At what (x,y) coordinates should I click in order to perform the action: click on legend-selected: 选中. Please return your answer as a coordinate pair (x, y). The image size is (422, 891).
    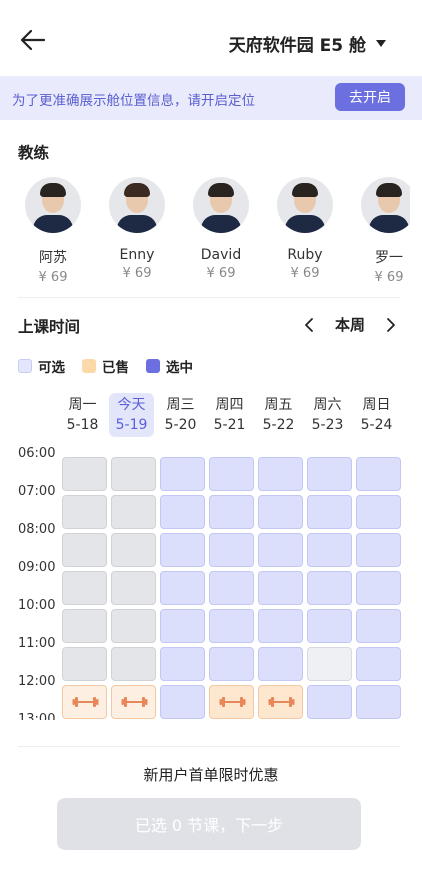
    Looking at the image, I should click on (169, 366).